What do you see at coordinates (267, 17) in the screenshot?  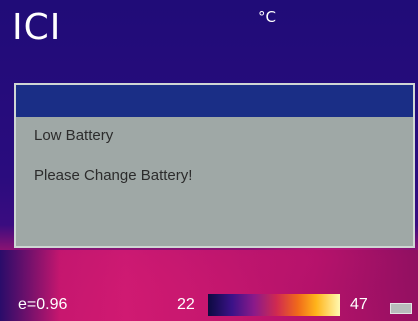 I see `temperature-unit: °C` at bounding box center [267, 17].